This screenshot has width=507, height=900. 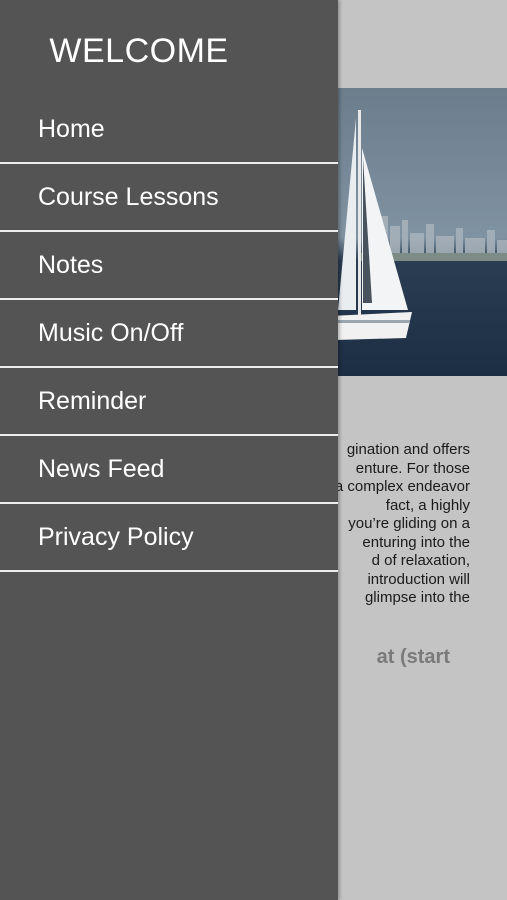 What do you see at coordinates (169, 402) in the screenshot?
I see `menu-item-reminder: Reminder` at bounding box center [169, 402].